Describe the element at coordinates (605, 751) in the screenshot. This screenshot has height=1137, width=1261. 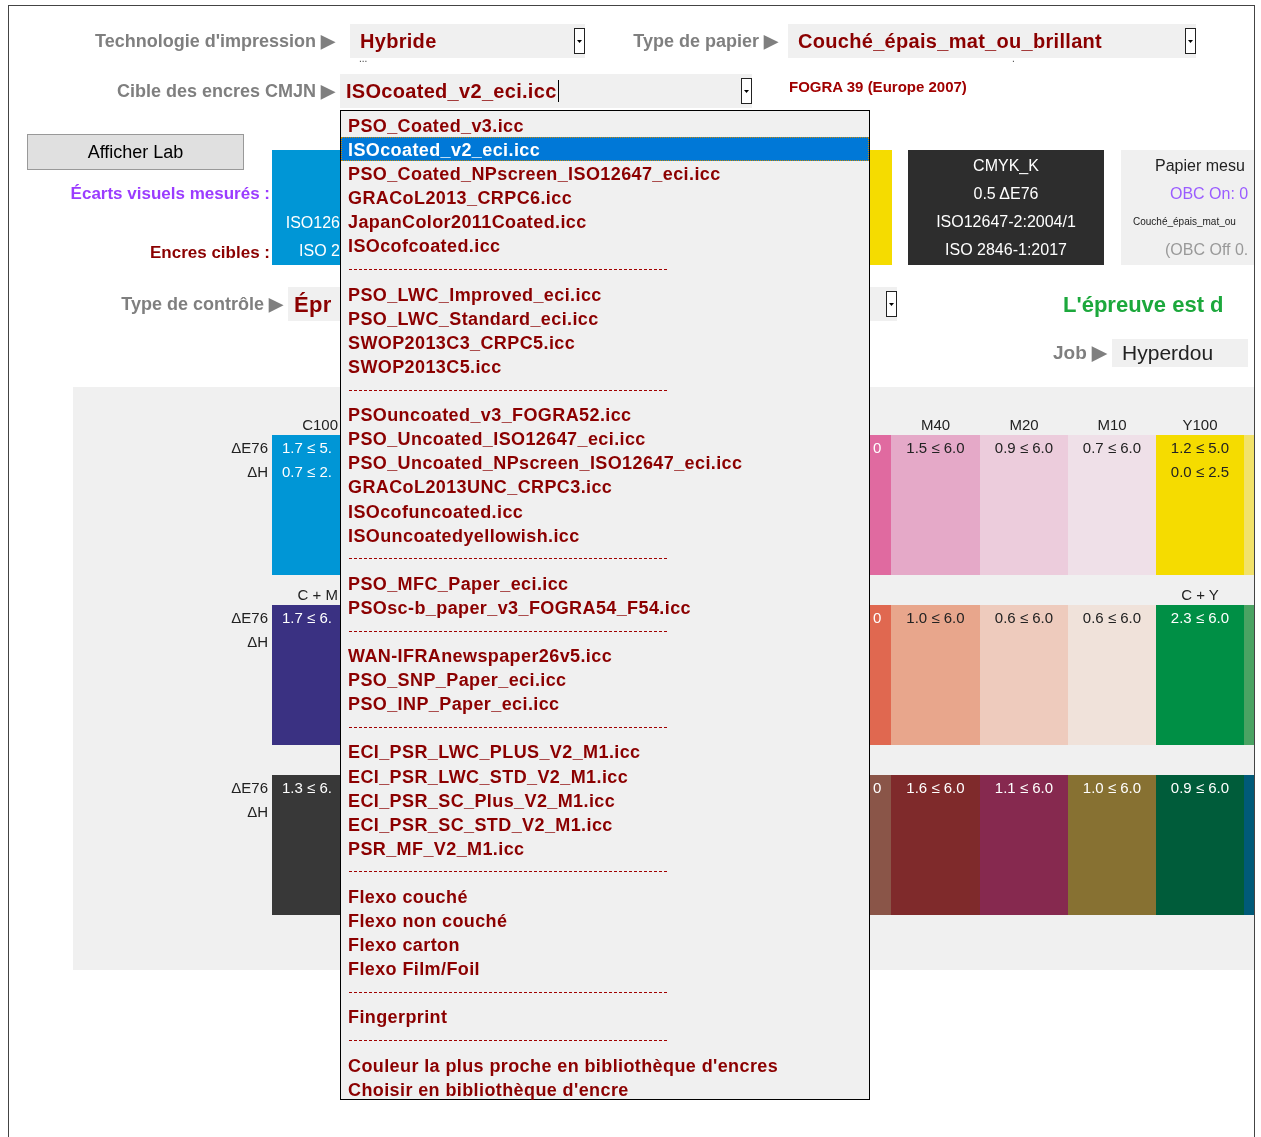
I see `dropdown-option: ECI_PSR_LWC_PLUS_V2_M1.icc` at that location.